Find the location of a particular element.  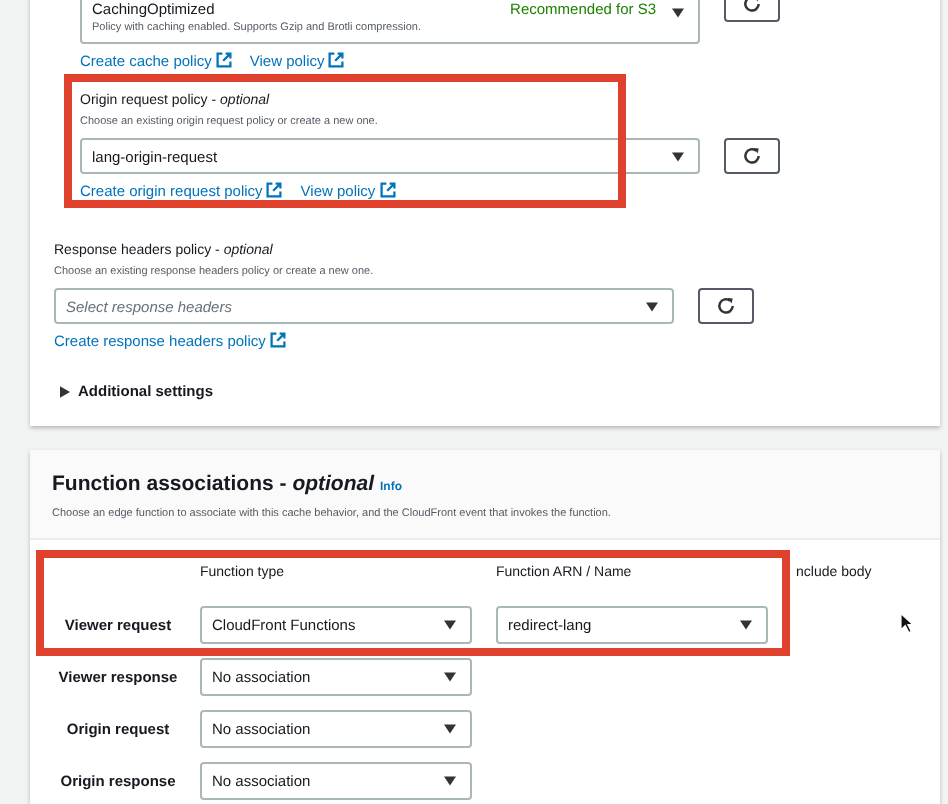

section-title: Function associations - optional is located at coordinates (213, 484).